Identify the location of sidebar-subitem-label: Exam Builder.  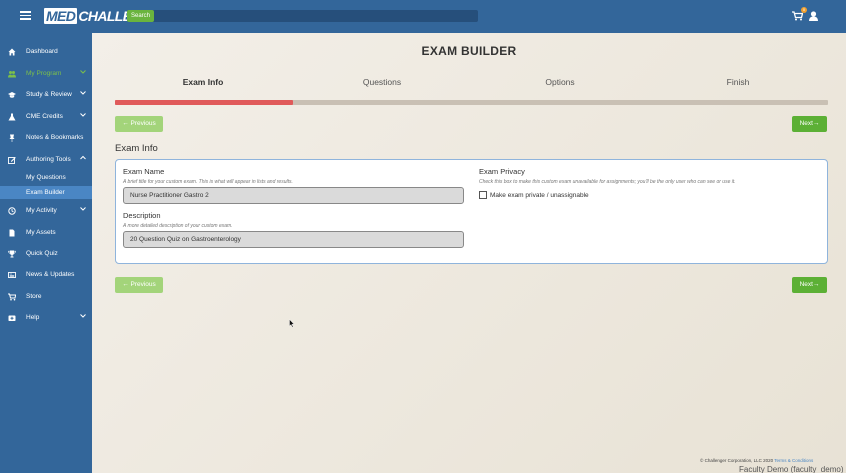
(45, 192).